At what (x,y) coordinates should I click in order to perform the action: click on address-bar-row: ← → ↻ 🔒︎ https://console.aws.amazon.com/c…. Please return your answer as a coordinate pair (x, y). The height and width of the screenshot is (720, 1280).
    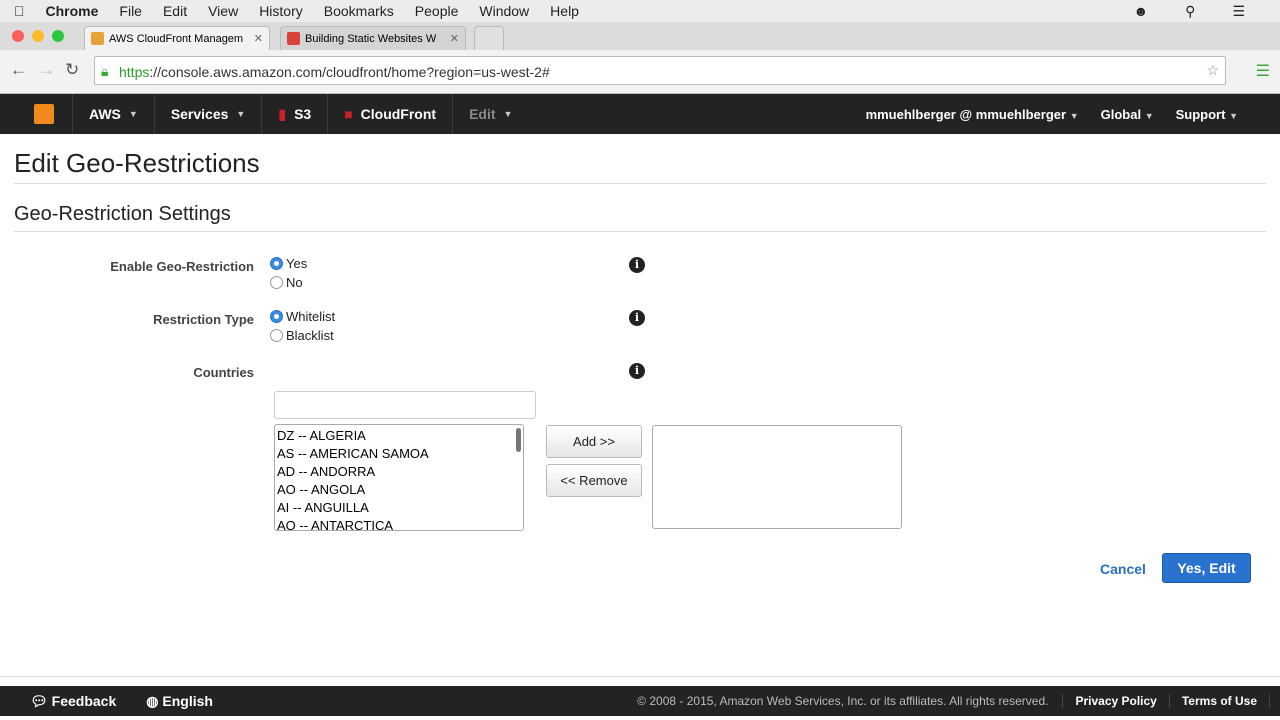
    Looking at the image, I should click on (640, 72).